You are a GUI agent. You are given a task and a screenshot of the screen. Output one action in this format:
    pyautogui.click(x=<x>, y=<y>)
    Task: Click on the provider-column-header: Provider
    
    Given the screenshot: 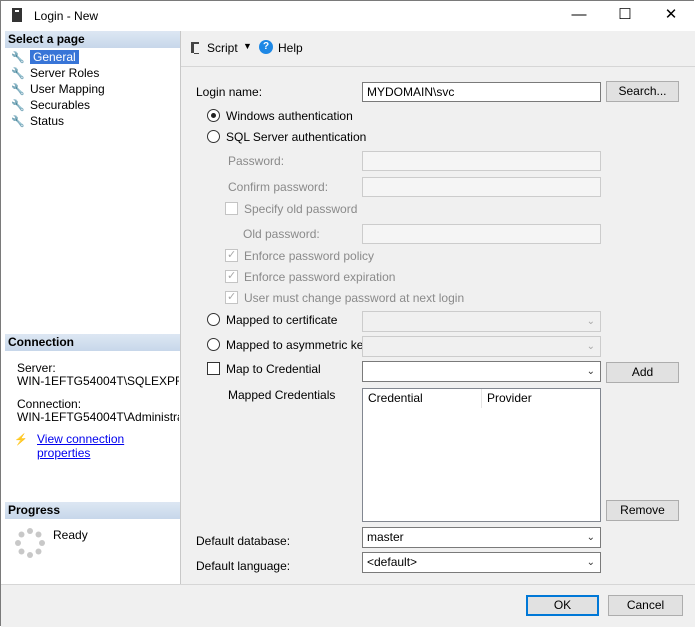 What is the action you would take?
    pyautogui.click(x=541, y=398)
    